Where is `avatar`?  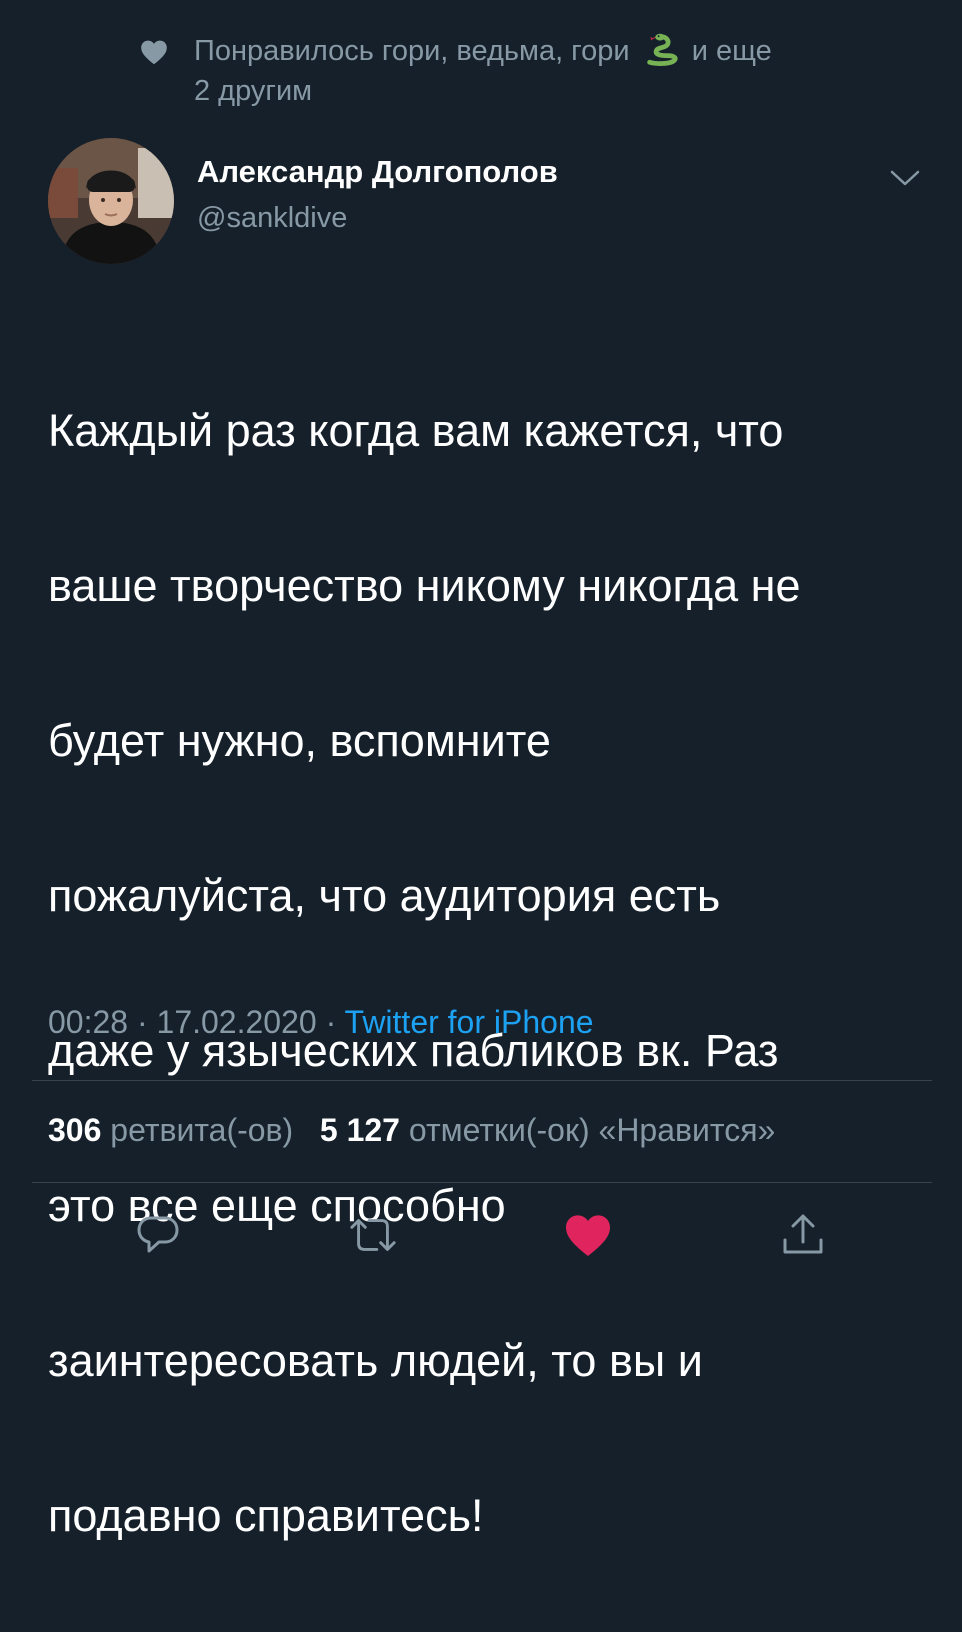 avatar is located at coordinates (111, 201).